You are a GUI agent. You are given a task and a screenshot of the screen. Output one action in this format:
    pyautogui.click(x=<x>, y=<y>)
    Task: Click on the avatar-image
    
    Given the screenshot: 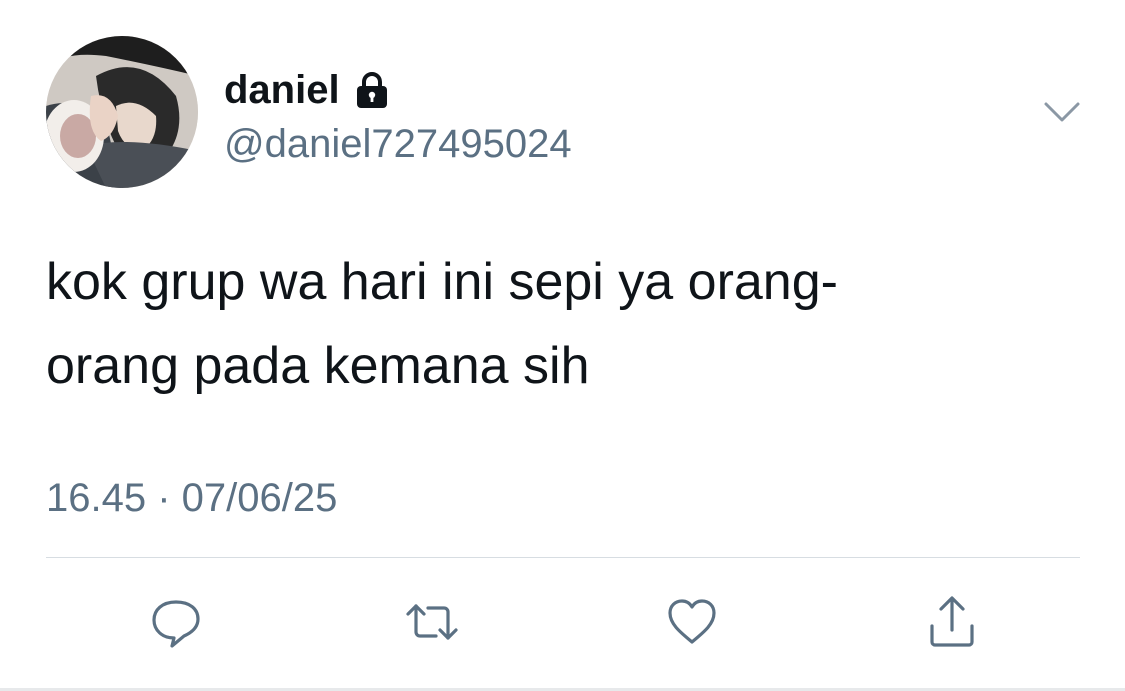 What is the action you would take?
    pyautogui.click(x=122, y=112)
    